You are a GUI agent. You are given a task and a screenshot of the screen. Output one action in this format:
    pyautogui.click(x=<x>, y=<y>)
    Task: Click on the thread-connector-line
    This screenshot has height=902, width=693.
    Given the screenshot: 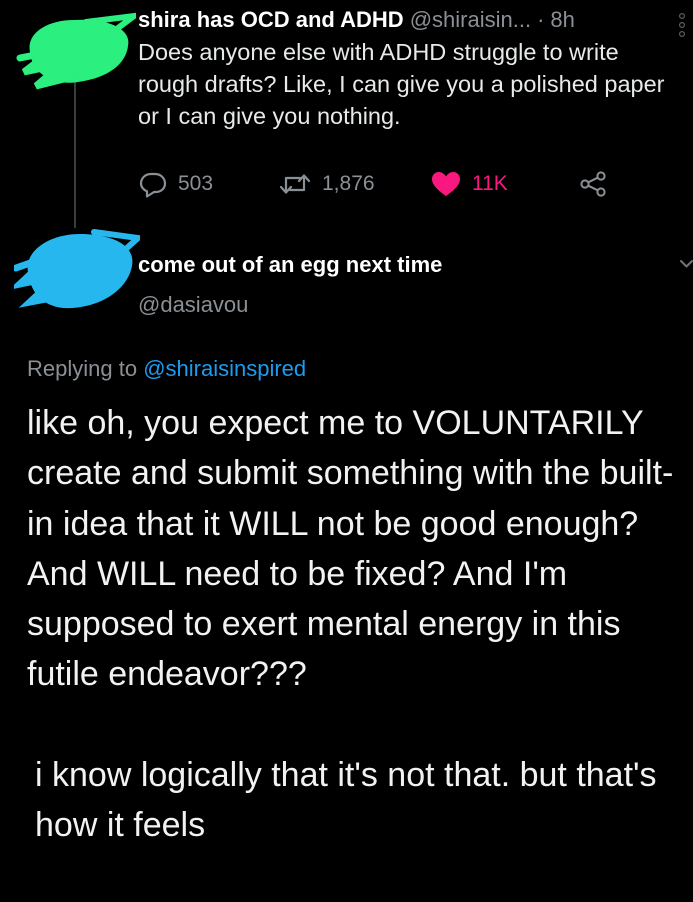 What is the action you would take?
    pyautogui.click(x=75, y=153)
    